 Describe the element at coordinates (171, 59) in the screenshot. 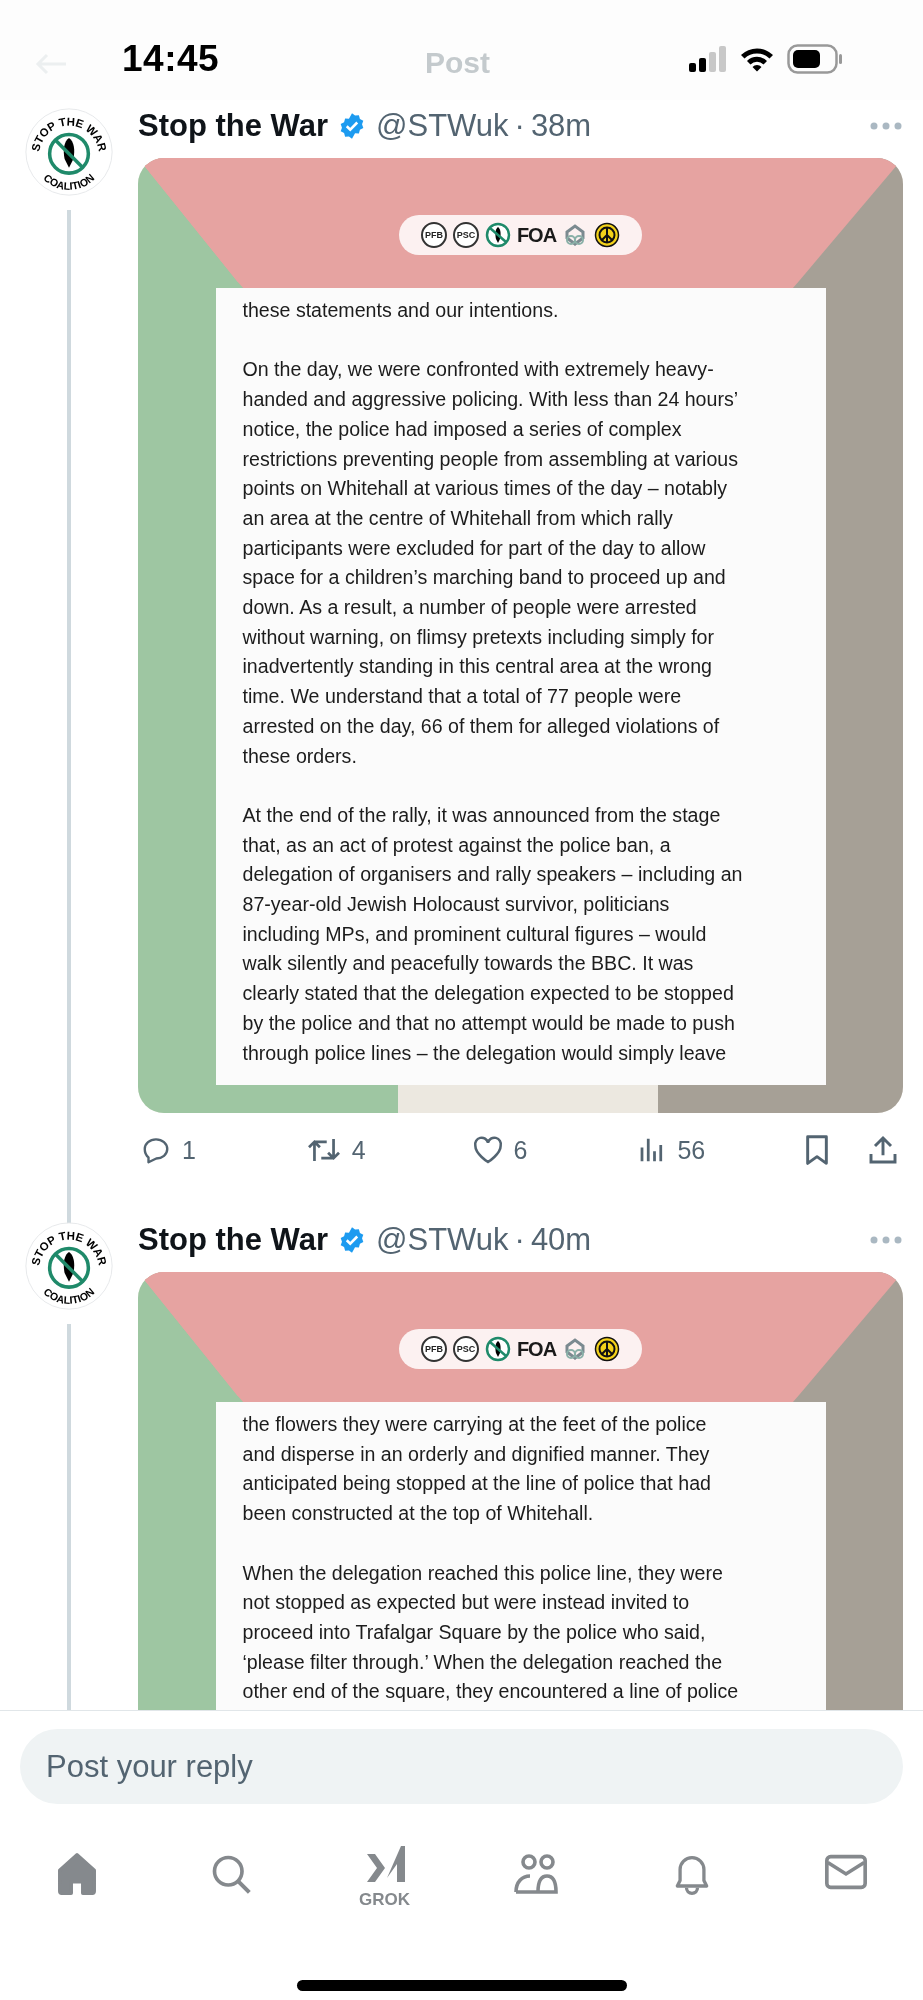

I see `status-time: 14:45` at that location.